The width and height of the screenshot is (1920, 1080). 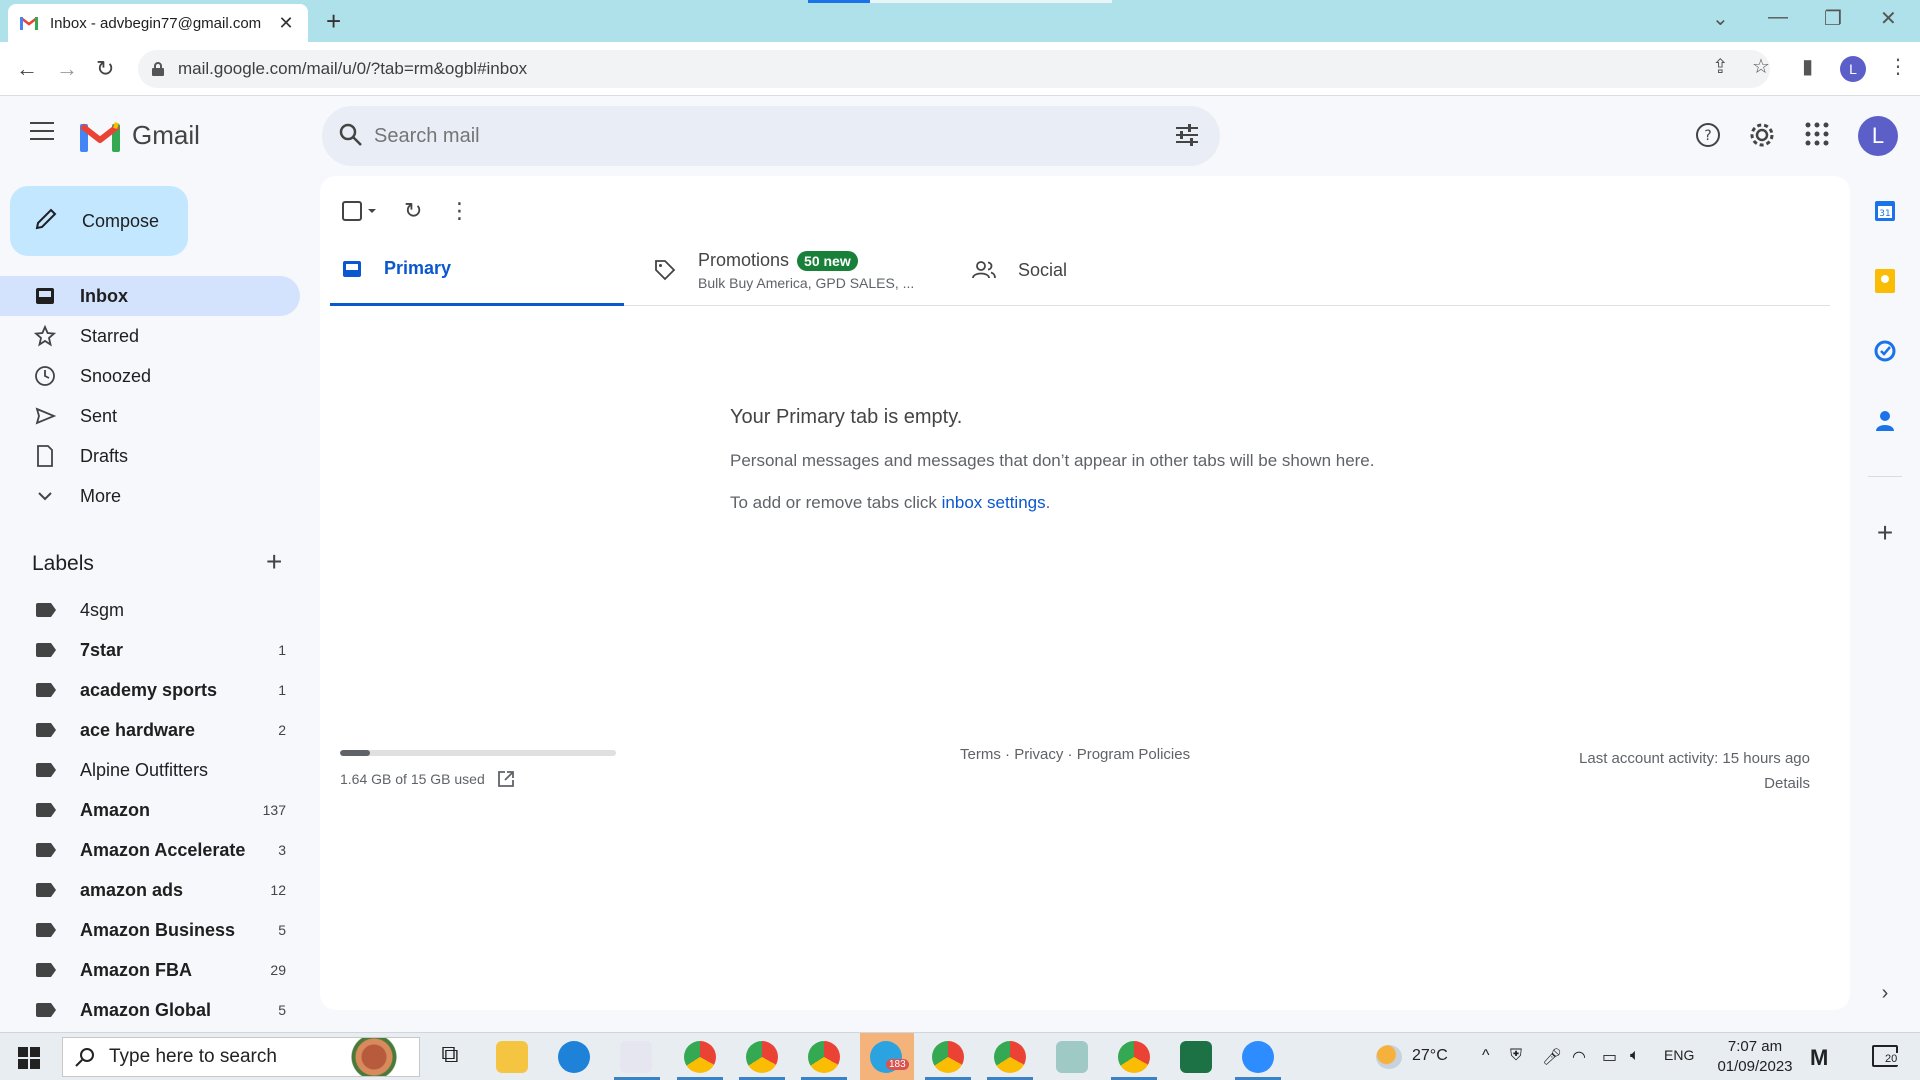 What do you see at coordinates (1635, 1056) in the screenshot?
I see `volume-icon: 🔈︎` at bounding box center [1635, 1056].